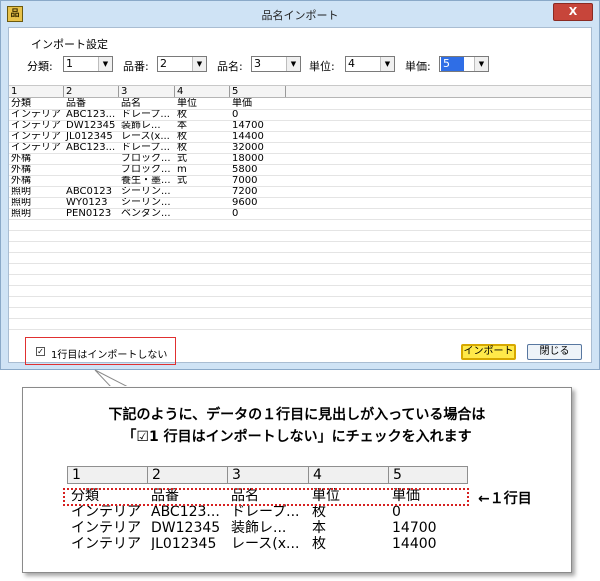 The height and width of the screenshot is (581, 600). What do you see at coordinates (245, 180) in the screenshot?
I see `table-cell: 7000` at bounding box center [245, 180].